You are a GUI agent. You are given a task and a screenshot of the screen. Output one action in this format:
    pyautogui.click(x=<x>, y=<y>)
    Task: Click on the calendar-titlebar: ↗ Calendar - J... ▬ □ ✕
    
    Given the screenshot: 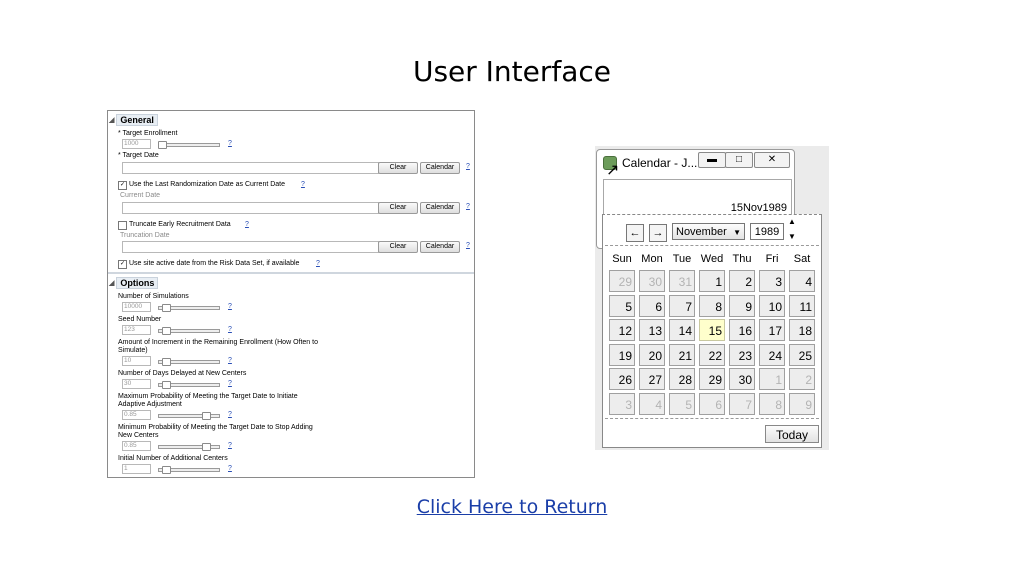 What is the action you would take?
    pyautogui.click(x=695, y=164)
    